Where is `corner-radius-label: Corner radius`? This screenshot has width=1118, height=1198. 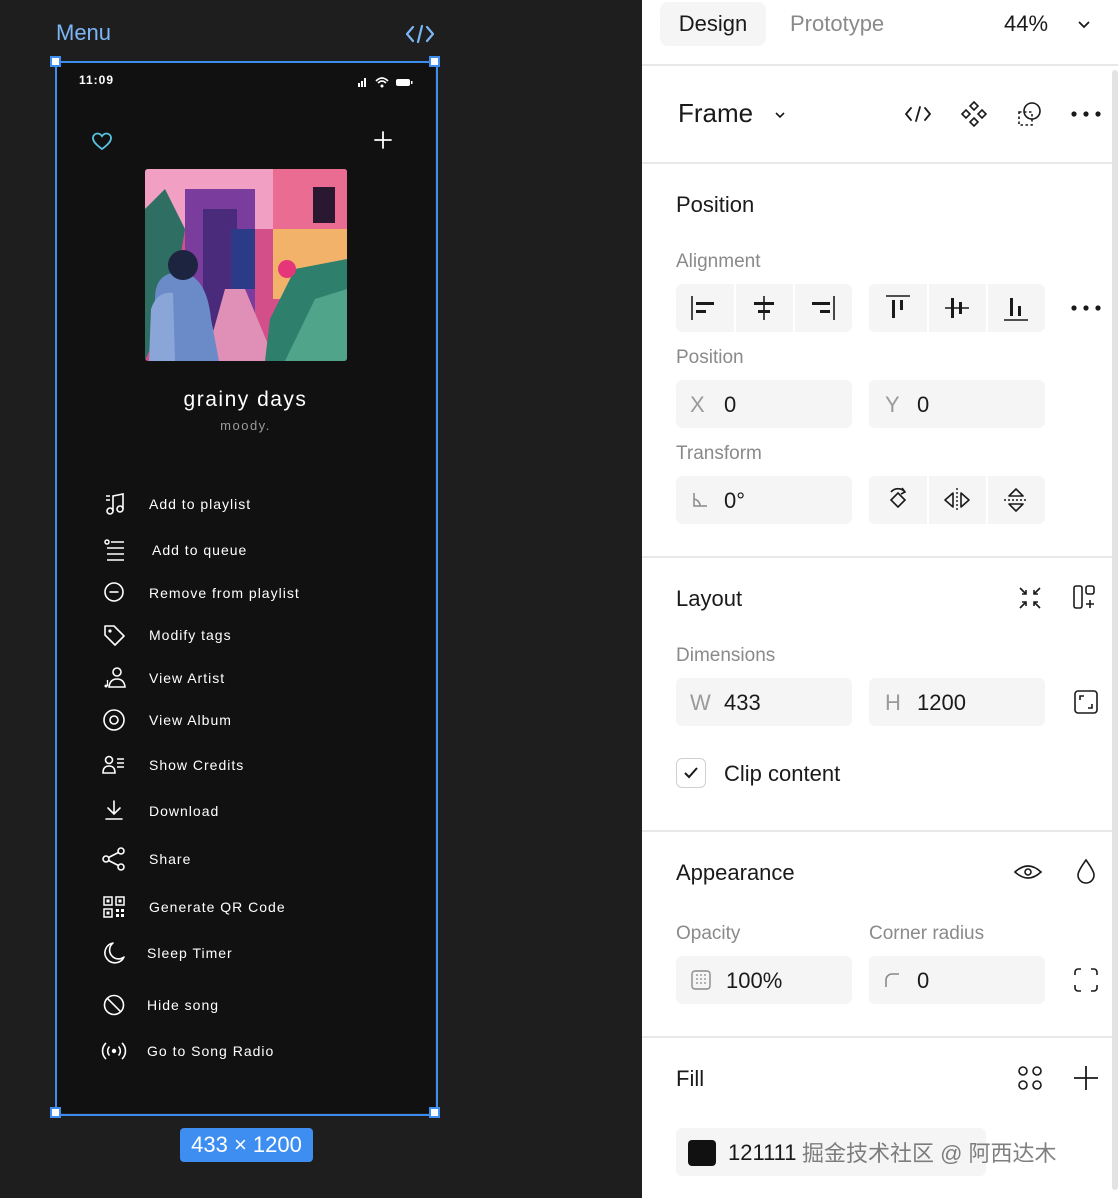
corner-radius-label: Corner radius is located at coordinates (927, 933).